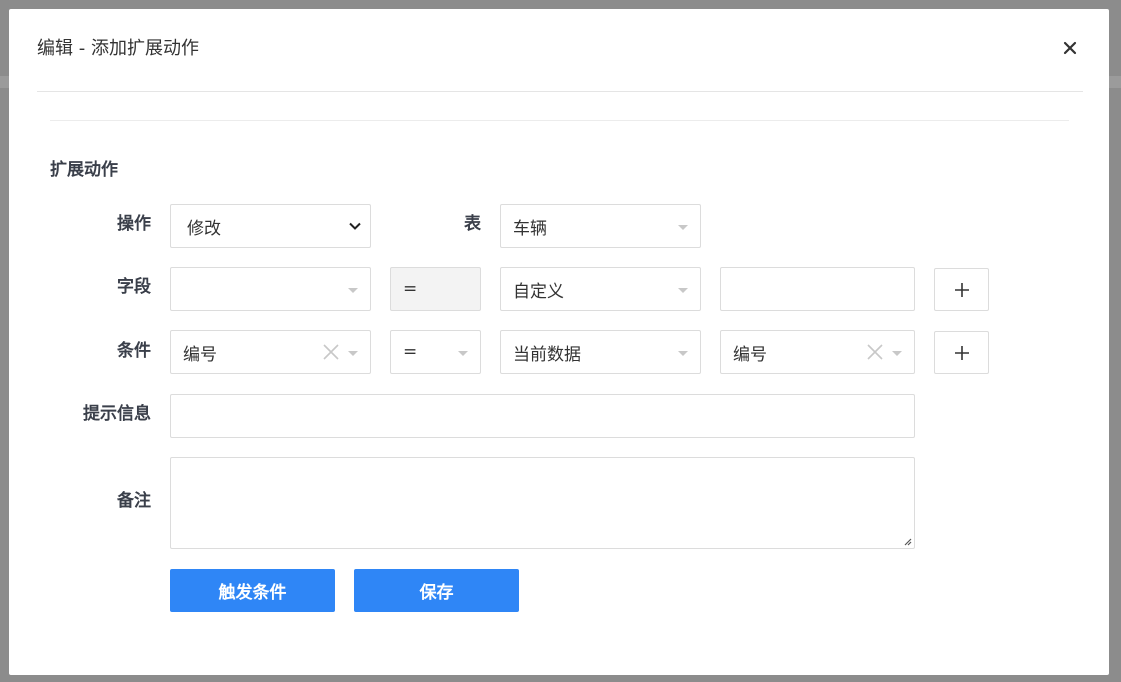 The height and width of the screenshot is (682, 1121). What do you see at coordinates (559, 120) in the screenshot?
I see `section-divider` at bounding box center [559, 120].